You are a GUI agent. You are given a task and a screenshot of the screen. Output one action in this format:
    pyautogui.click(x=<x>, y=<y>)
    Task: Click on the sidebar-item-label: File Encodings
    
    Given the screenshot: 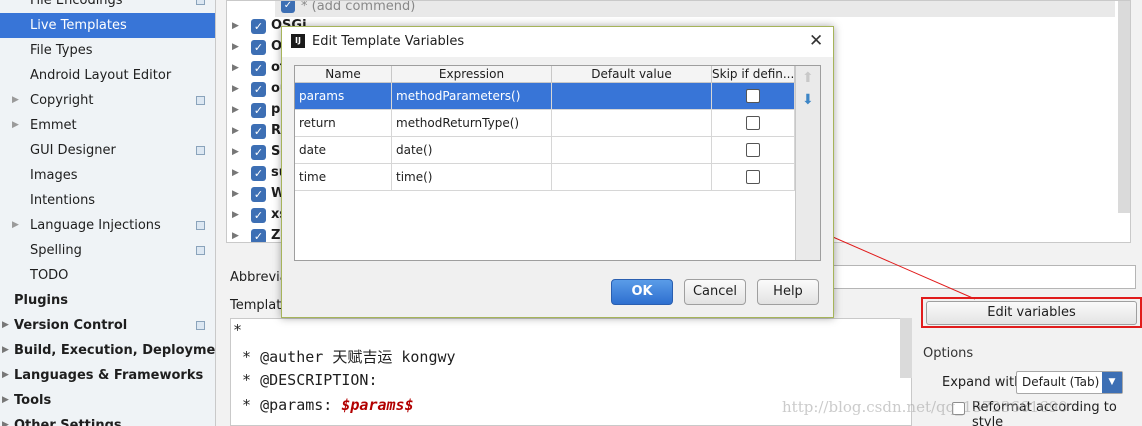 What is the action you would take?
    pyautogui.click(x=76, y=4)
    